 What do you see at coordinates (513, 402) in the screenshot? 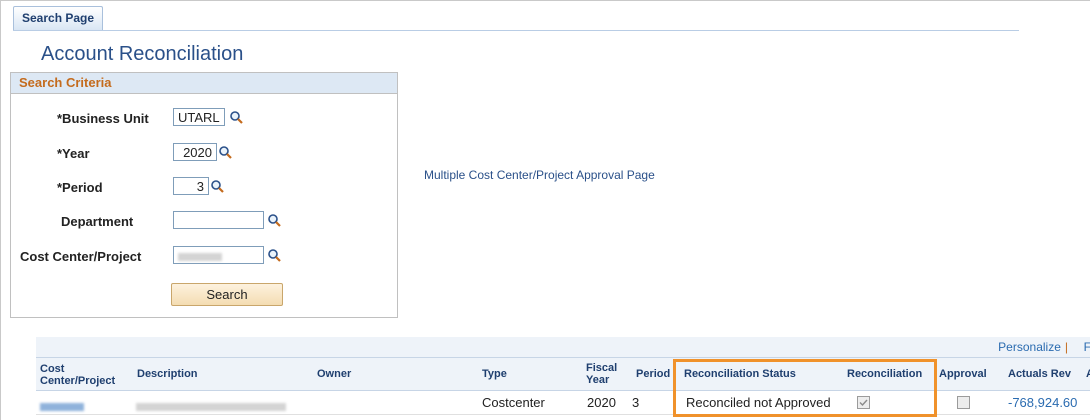
I see `cell-type: Costcenter` at bounding box center [513, 402].